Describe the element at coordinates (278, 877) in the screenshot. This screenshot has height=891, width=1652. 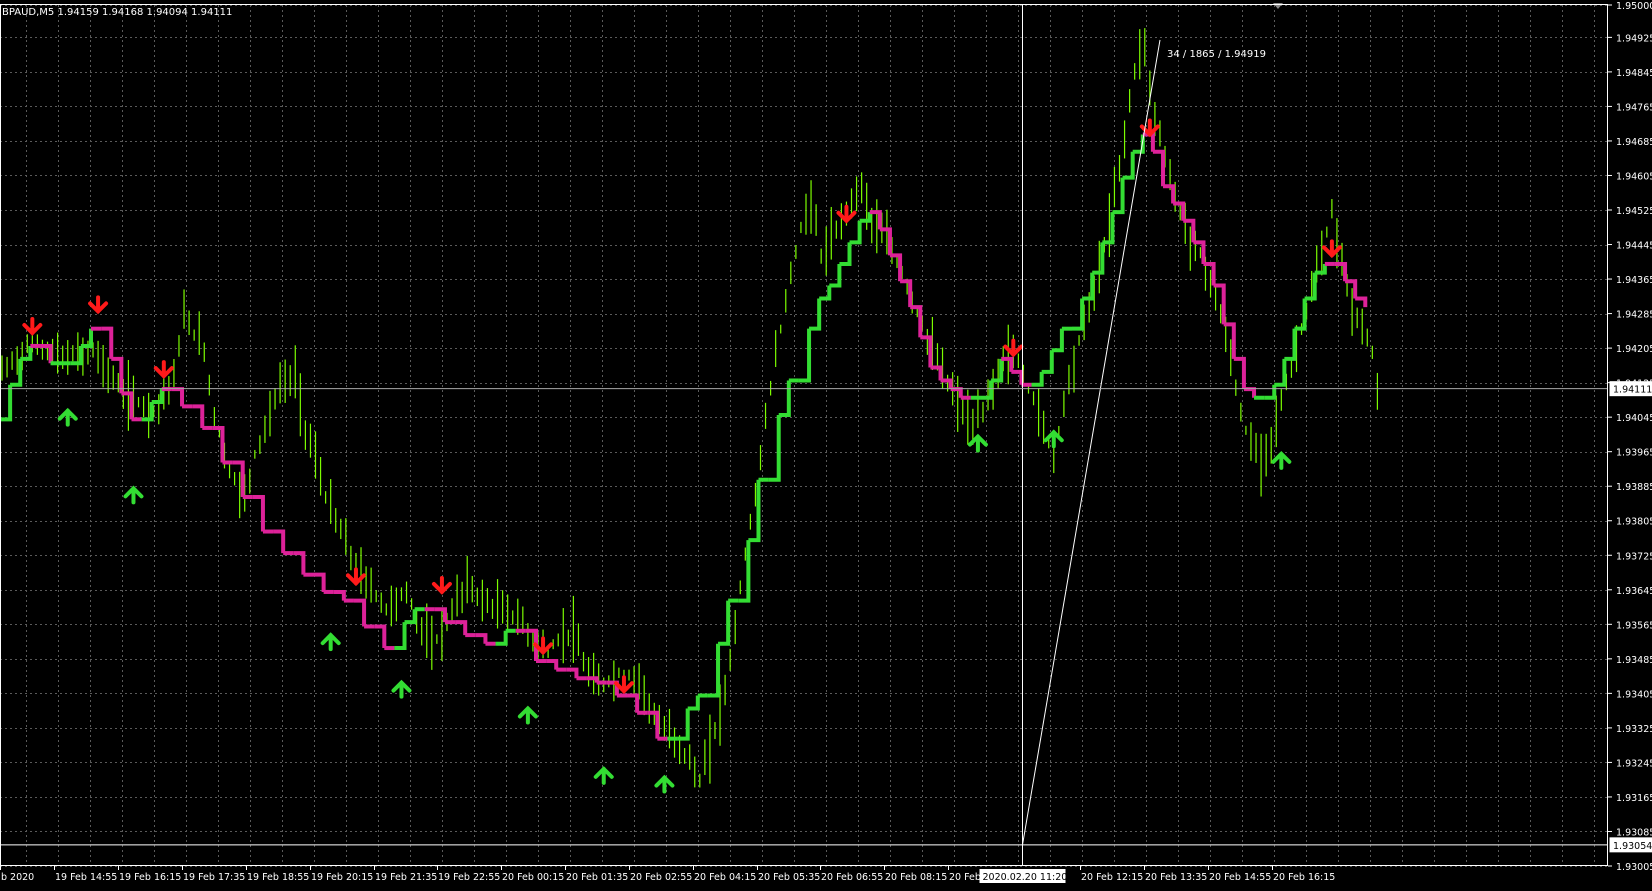
I see `time-tick-label: 19 Feb 18:55` at that location.